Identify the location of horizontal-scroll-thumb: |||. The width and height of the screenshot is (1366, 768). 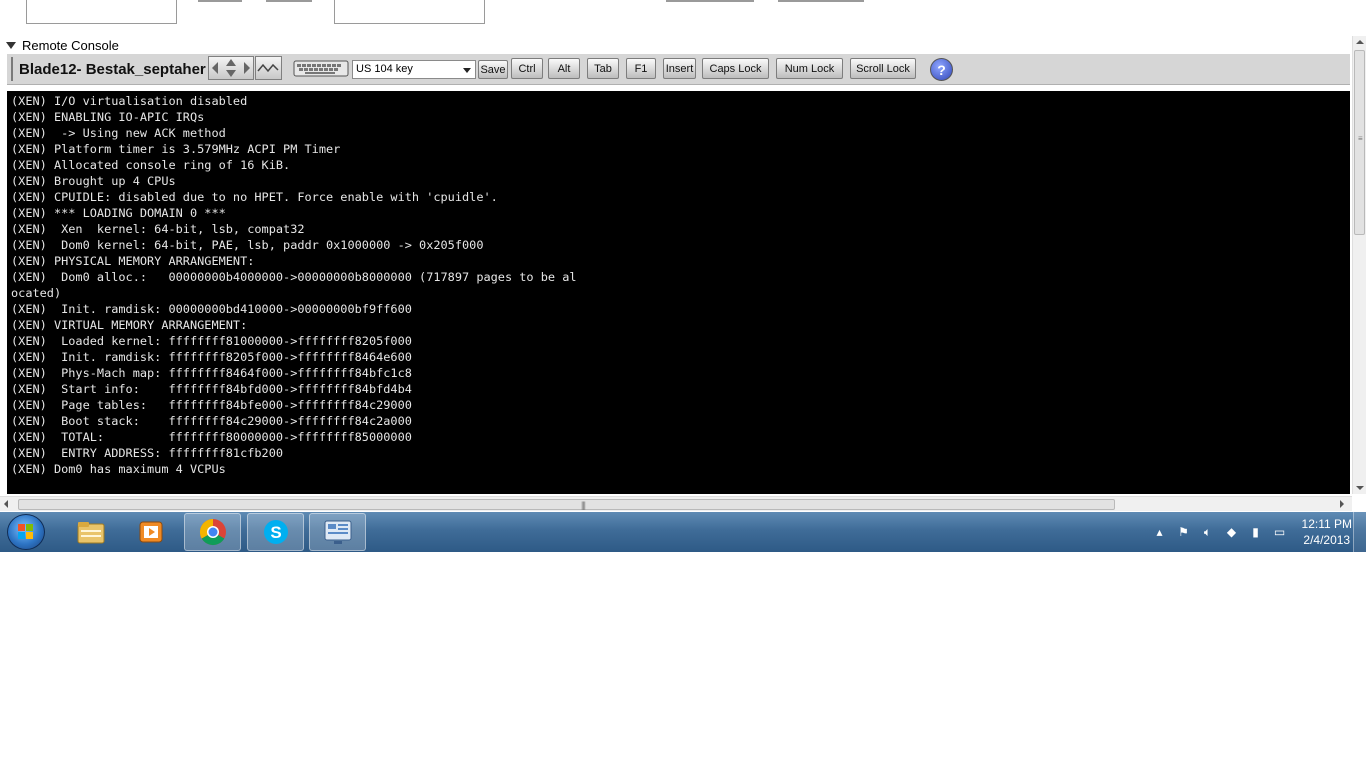
(566, 504).